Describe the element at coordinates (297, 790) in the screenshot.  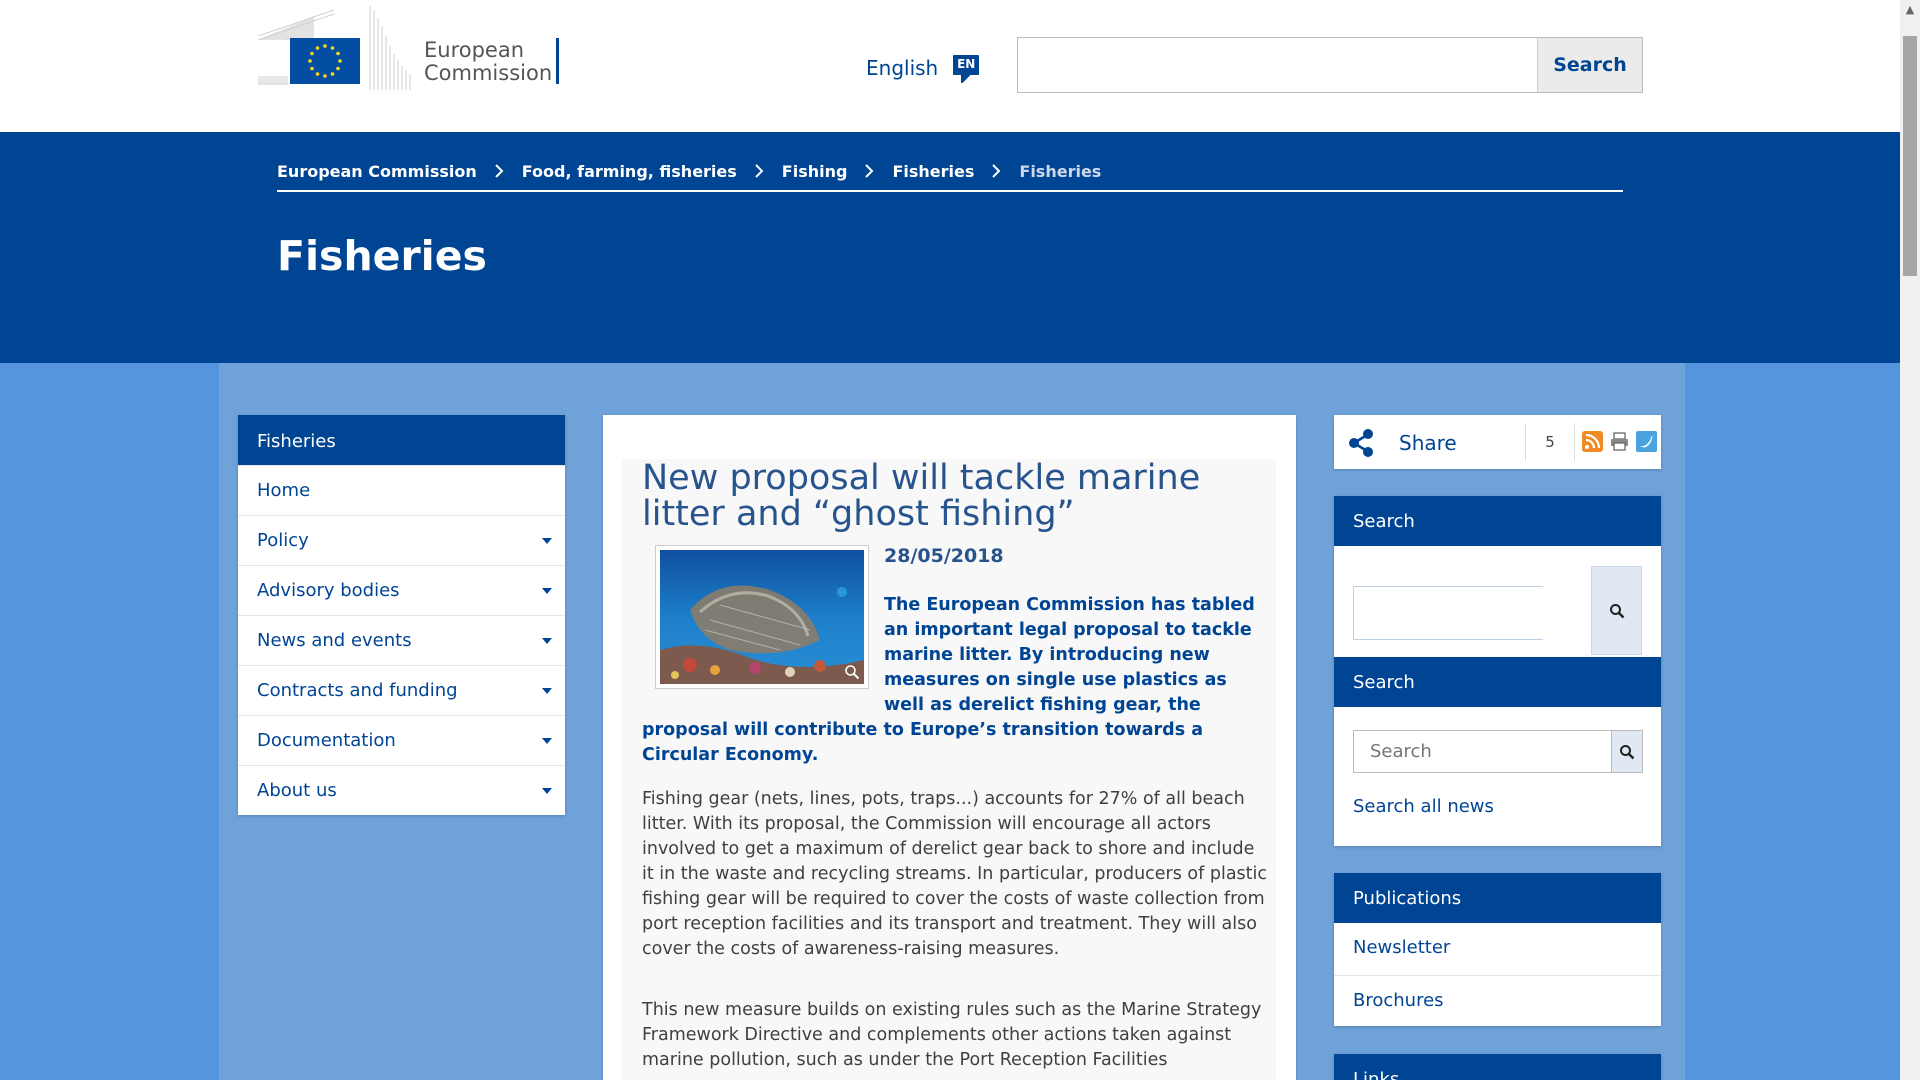
I see `sidenav-item-label: About us` at that location.